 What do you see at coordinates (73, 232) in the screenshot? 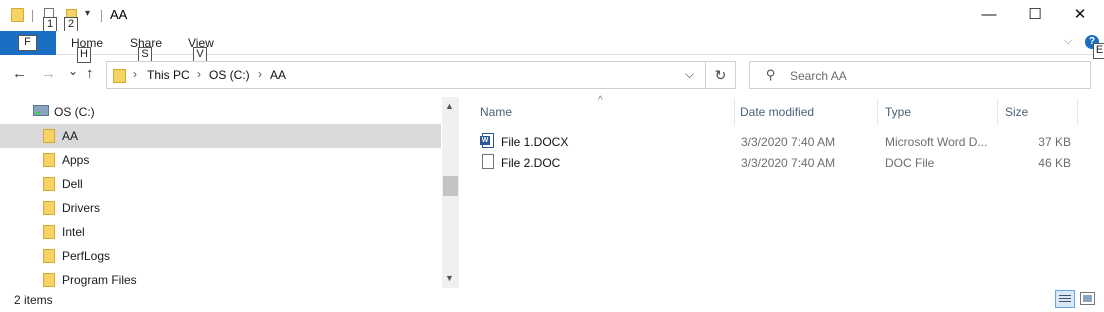
I see `tree-item-label: Intel` at bounding box center [73, 232].